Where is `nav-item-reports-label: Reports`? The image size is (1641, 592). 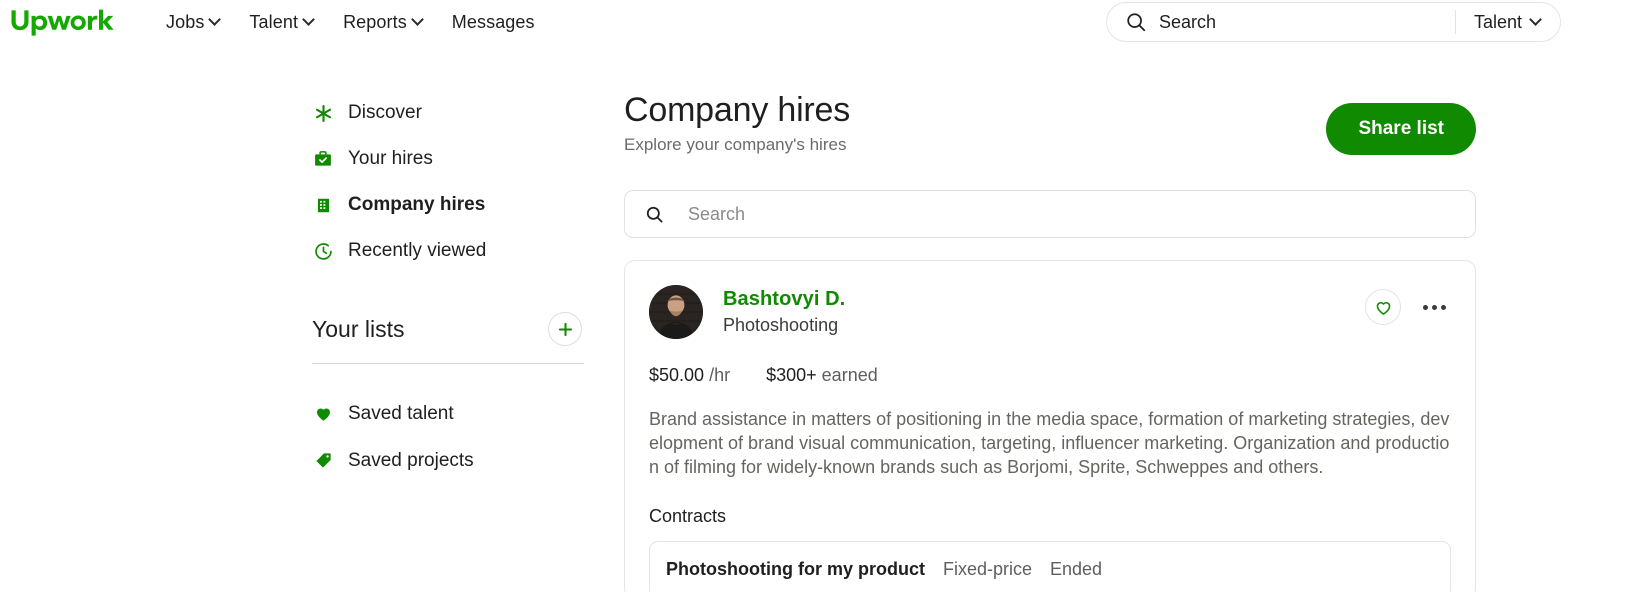
nav-item-reports-label: Reports is located at coordinates (375, 21).